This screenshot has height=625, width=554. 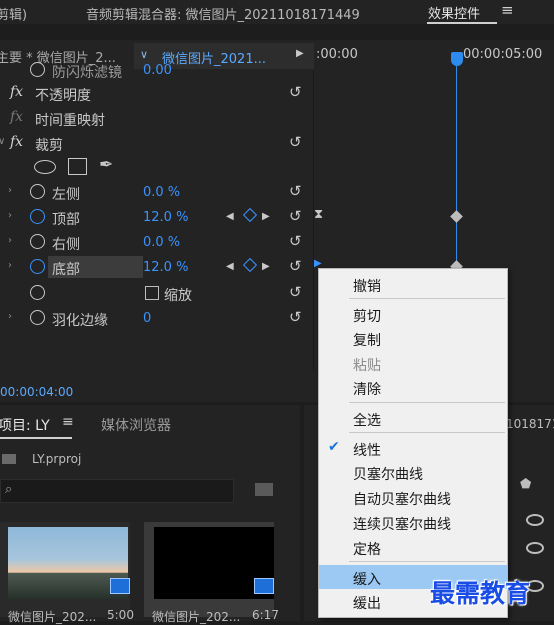 What do you see at coordinates (66, 195) in the screenshot?
I see `property-label: 左侧` at bounding box center [66, 195].